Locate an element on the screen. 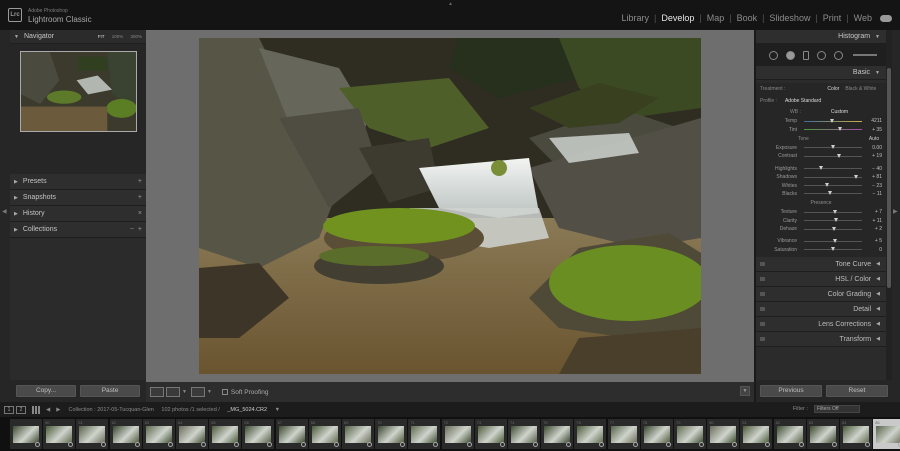 This screenshot has width=900, height=451. filmstrip-thumbnail: 84 is located at coordinates (856, 434).